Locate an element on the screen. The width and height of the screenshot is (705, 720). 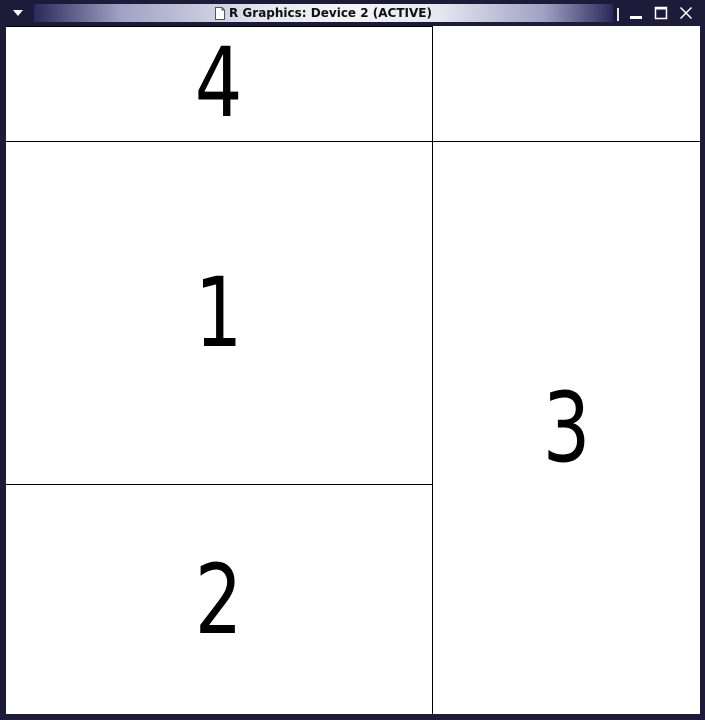
title-area: R Graphics: Device 2 (ACTIVE) is located at coordinates (323, 13).